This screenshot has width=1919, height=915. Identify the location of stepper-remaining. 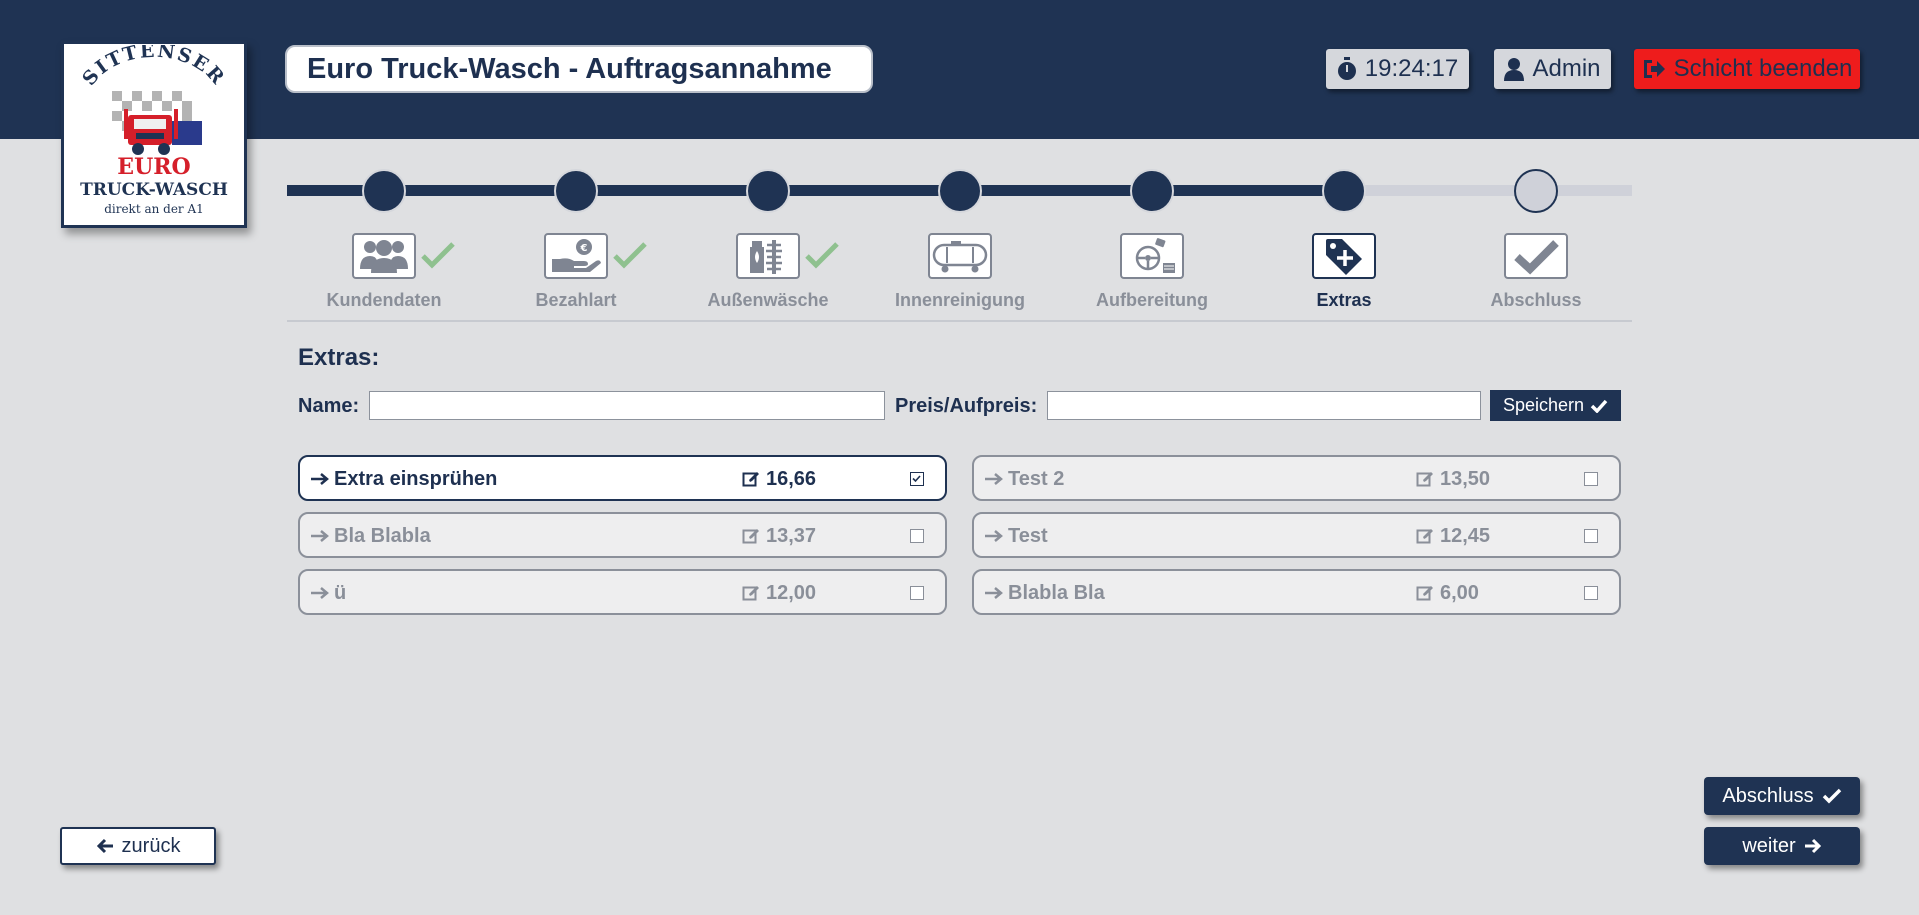
(1488, 190).